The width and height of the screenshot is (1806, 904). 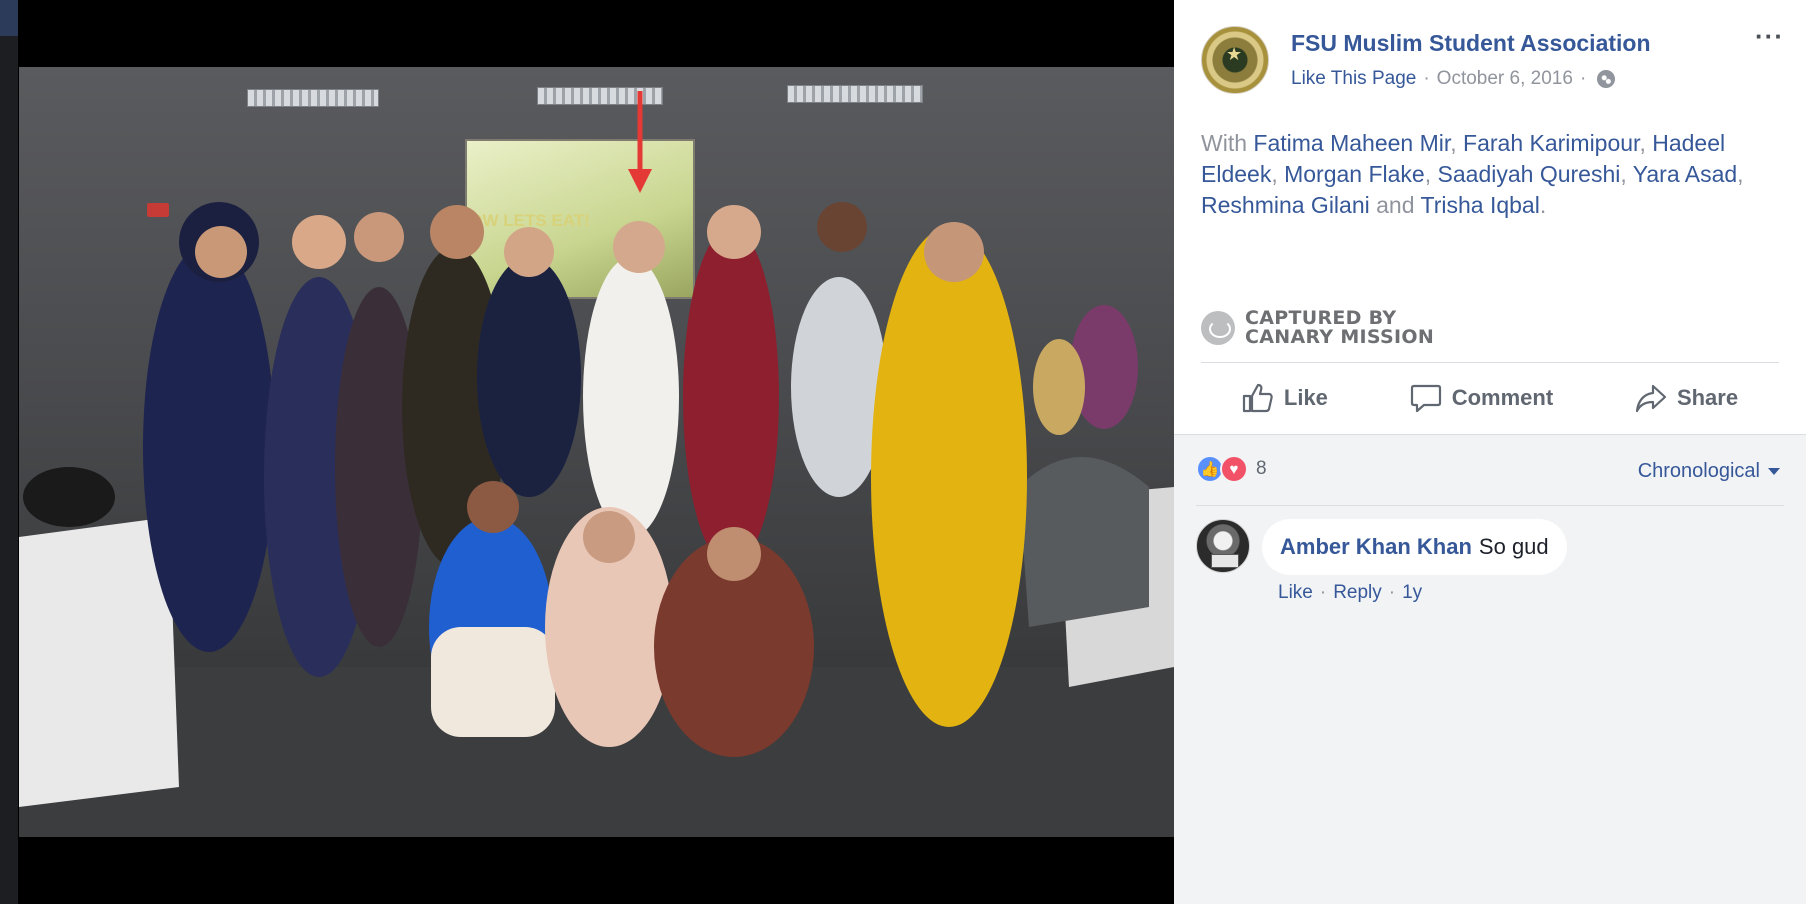 I want to click on like-this-page-link: Like This Page, so click(x=1353, y=79).